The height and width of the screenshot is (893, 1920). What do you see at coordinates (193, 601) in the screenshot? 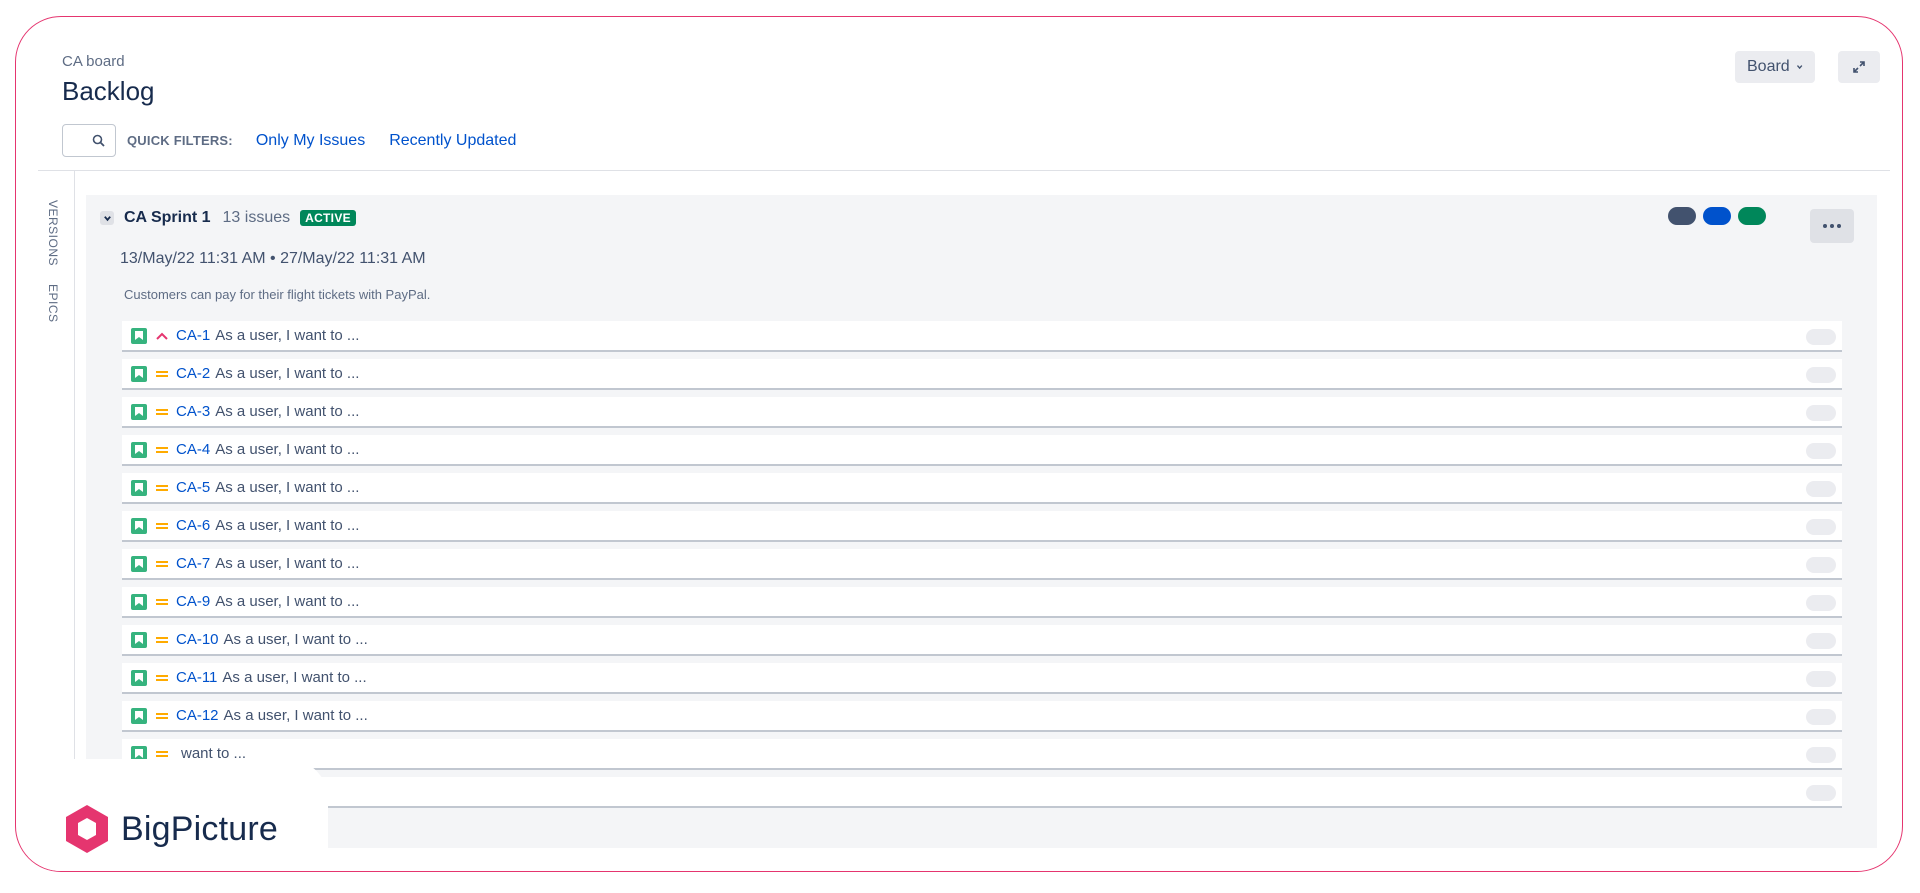
I see `issue-key: CA-9` at bounding box center [193, 601].